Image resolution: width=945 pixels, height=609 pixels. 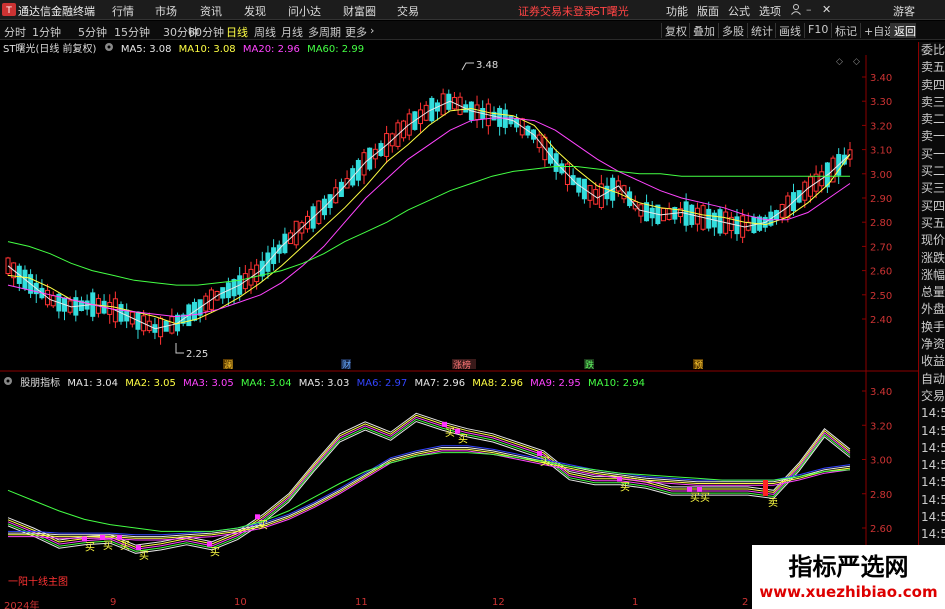 What do you see at coordinates (933, 206) in the screenshot?
I see `side-panel-item: 买四` at bounding box center [933, 206].